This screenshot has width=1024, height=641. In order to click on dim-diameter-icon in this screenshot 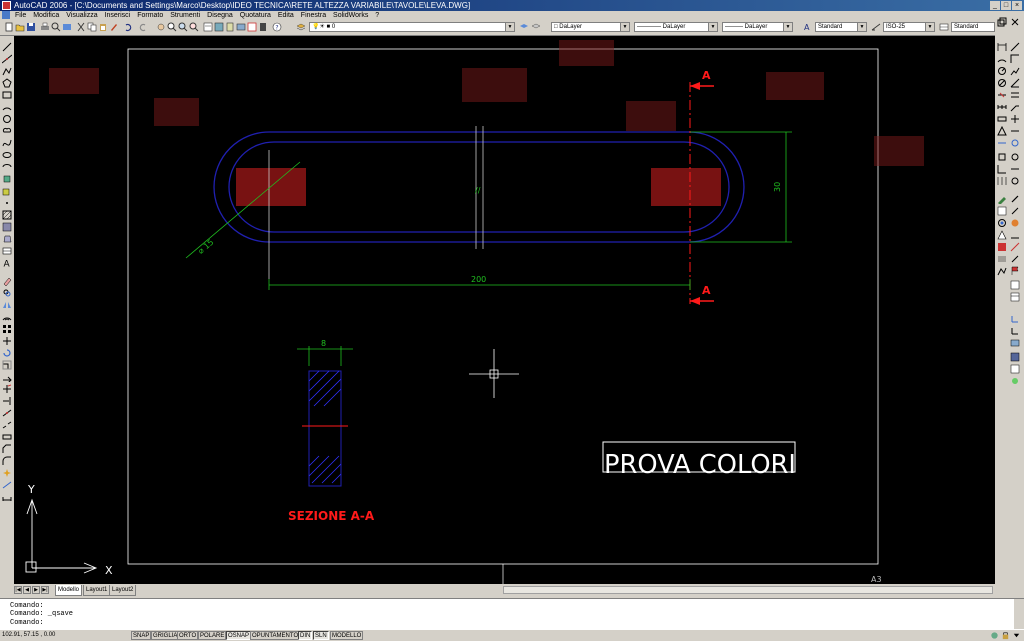, I will do `click(1002, 83)`.